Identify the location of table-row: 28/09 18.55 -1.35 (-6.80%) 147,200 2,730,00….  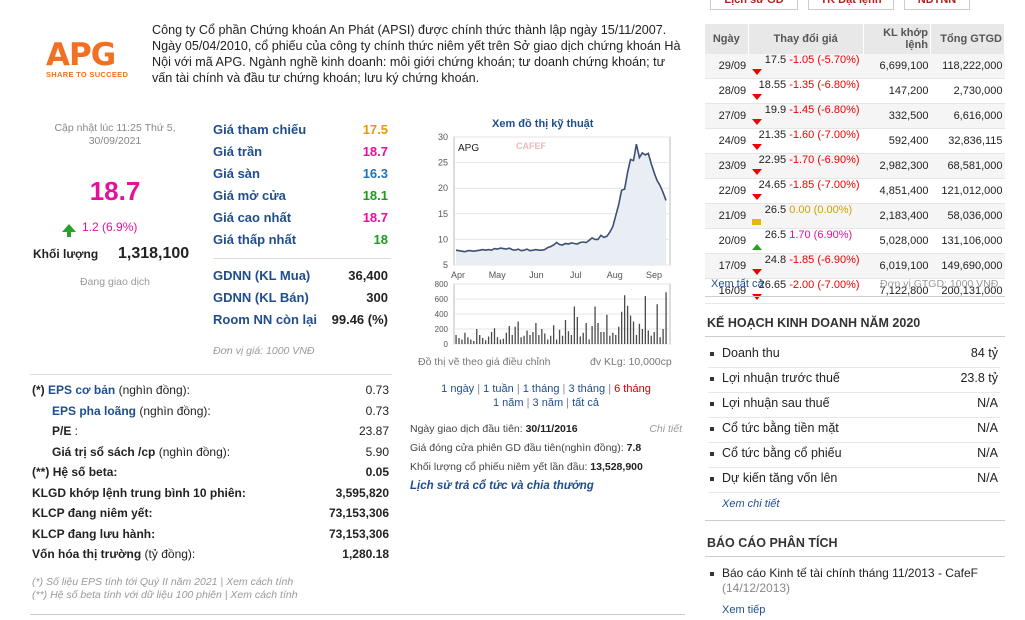
(855, 91).